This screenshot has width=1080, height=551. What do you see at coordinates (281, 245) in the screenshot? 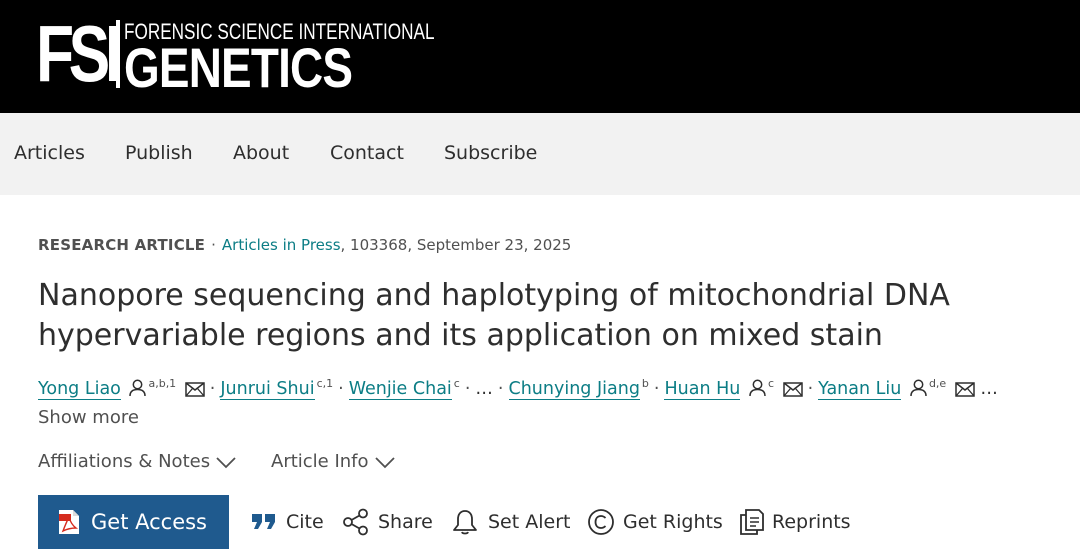
I see `journal-status-link: Articles in Press` at bounding box center [281, 245].